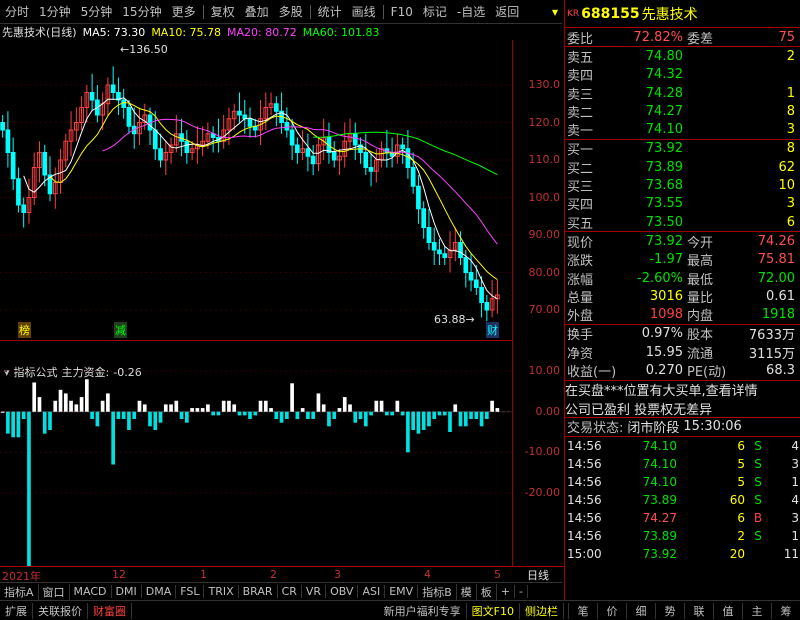 The width and height of the screenshot is (800, 620). Describe the element at coordinates (542, 610) in the screenshot. I see `bottom-item: 侧边栏` at that location.